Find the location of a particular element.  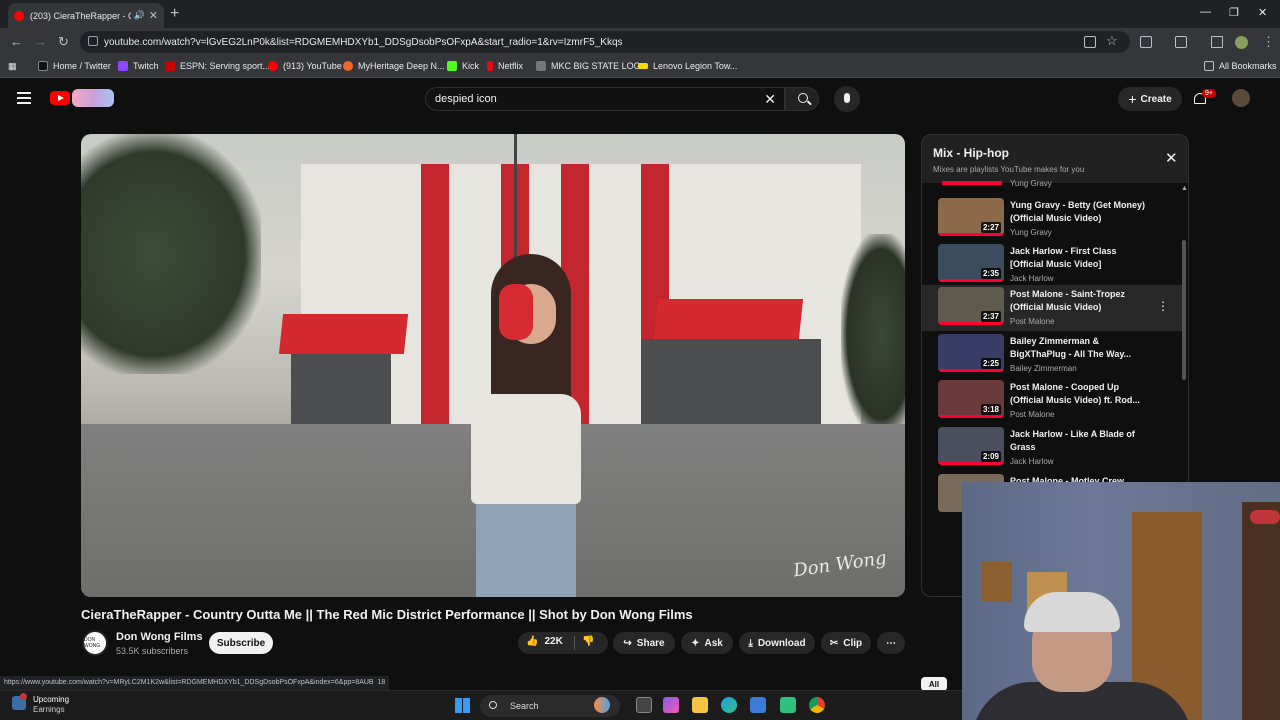

voice-search-icon is located at coordinates (847, 99).